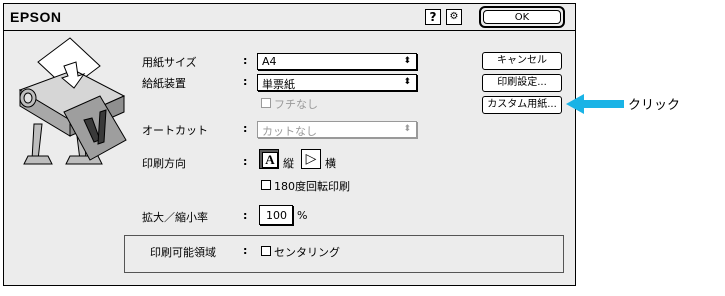 The width and height of the screenshot is (725, 296). What do you see at coordinates (595, 104) in the screenshot?
I see `callout-arrow-icon` at bounding box center [595, 104].